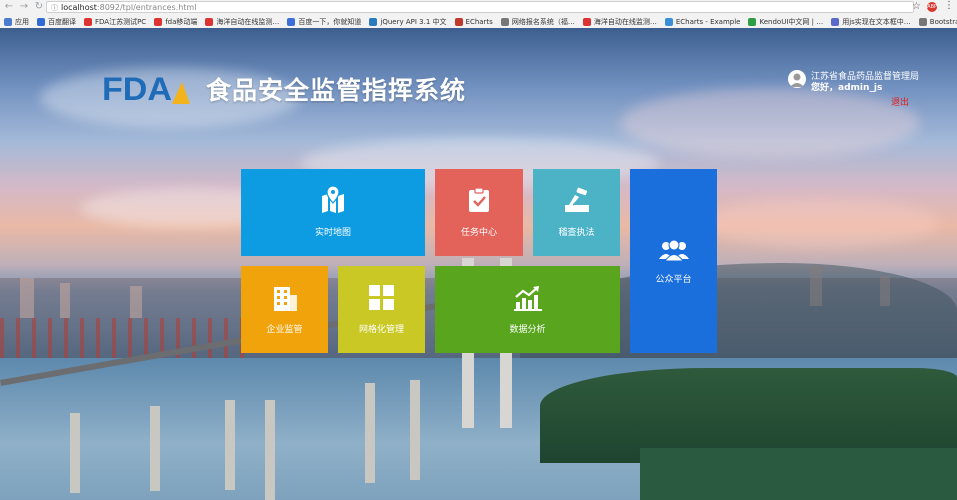 The width and height of the screenshot is (957, 500). What do you see at coordinates (847, 88) in the screenshot?
I see `user-greeting: 您好，admin_js` at bounding box center [847, 88].